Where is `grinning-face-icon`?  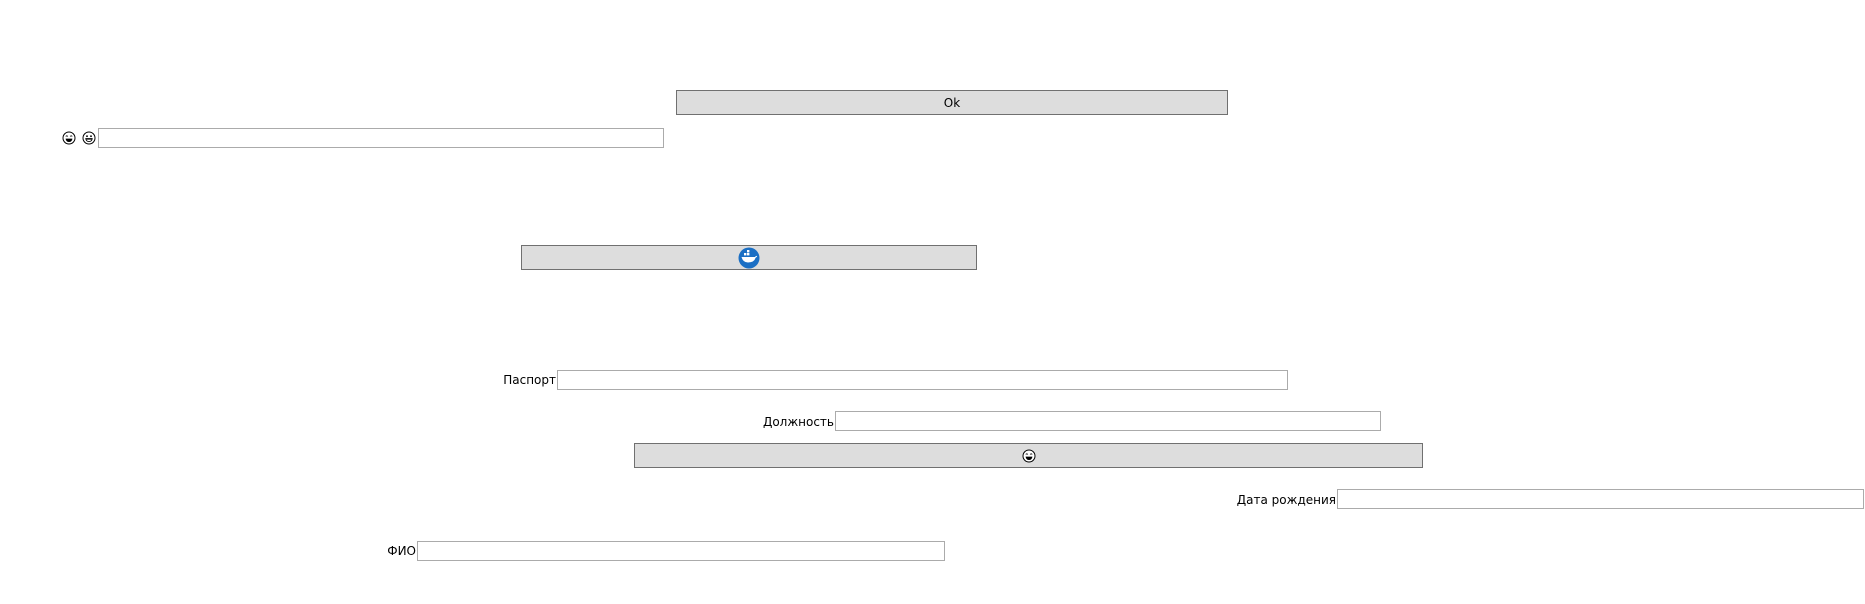 grinning-face-icon is located at coordinates (89, 138).